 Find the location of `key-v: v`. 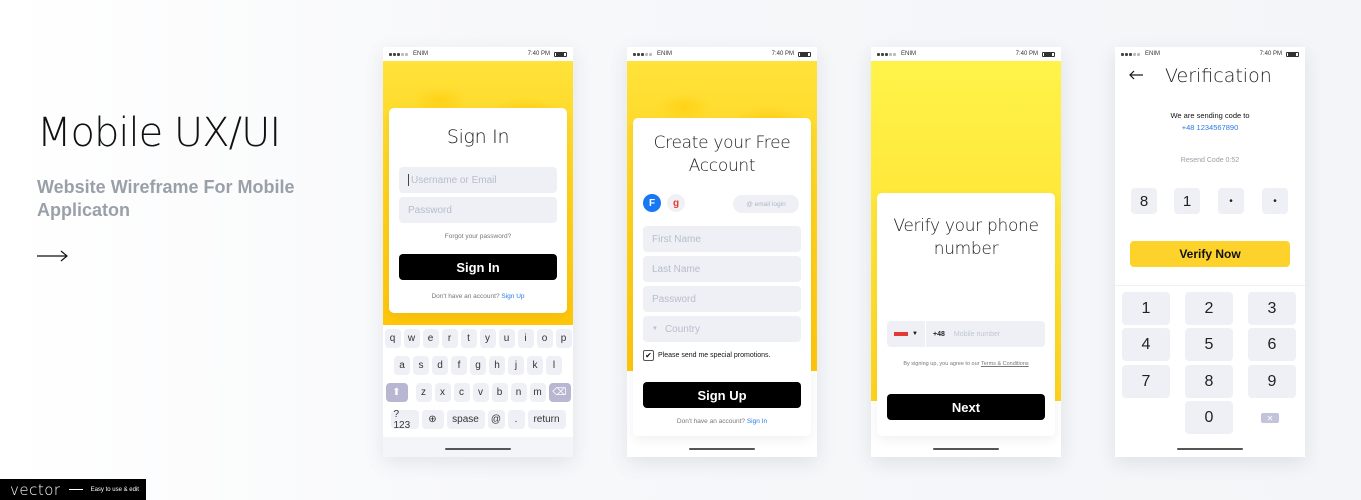

key-v: v is located at coordinates (480, 392).